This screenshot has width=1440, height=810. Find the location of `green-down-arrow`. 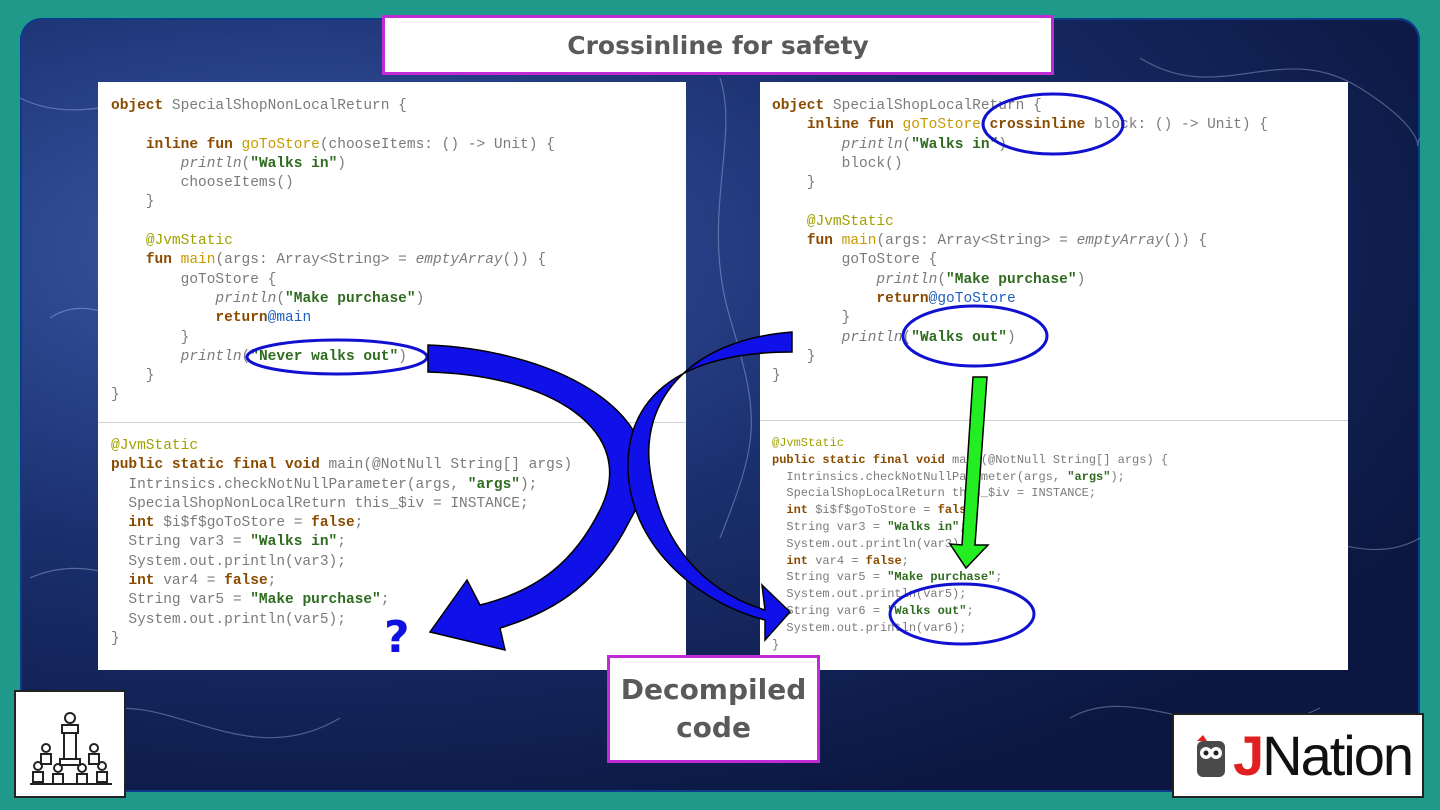

green-down-arrow is located at coordinates (969, 473).